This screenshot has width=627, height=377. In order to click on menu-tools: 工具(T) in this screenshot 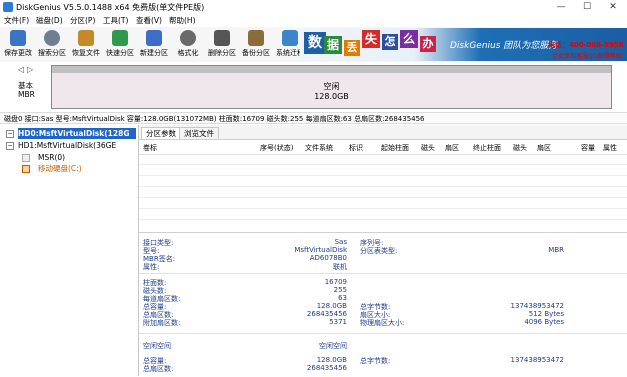, I will do `click(115, 20)`.